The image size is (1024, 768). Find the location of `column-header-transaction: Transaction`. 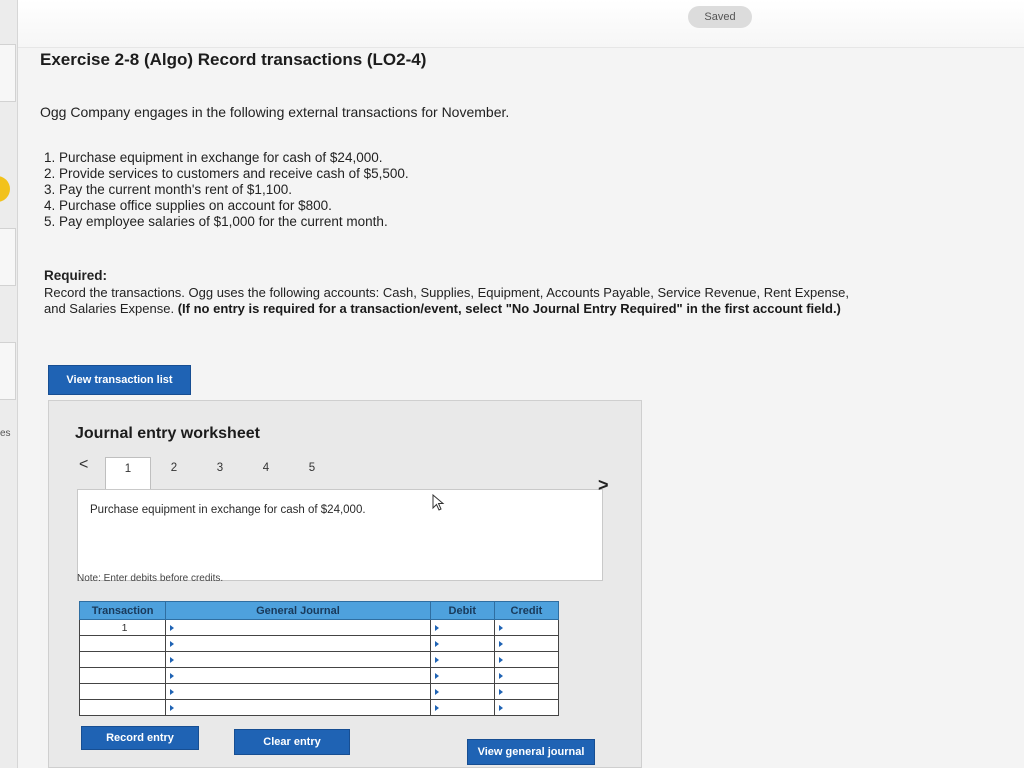

column-header-transaction: Transaction is located at coordinates (122, 610).